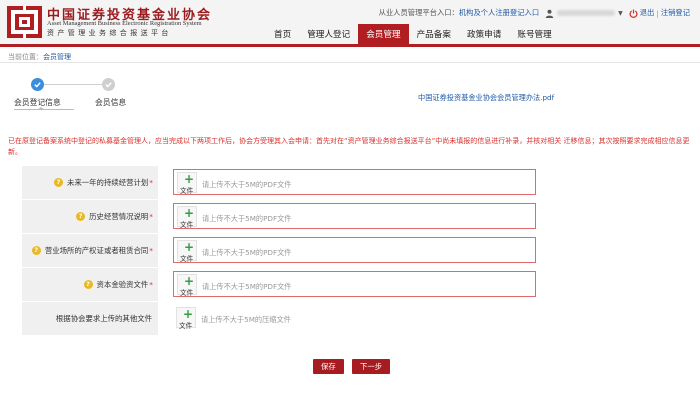 This screenshot has height=416, width=700. I want to click on form-row: 根据协会要求上传的其他文件 + 文件 请上传不大于5M的压缩文件, so click(350, 318).